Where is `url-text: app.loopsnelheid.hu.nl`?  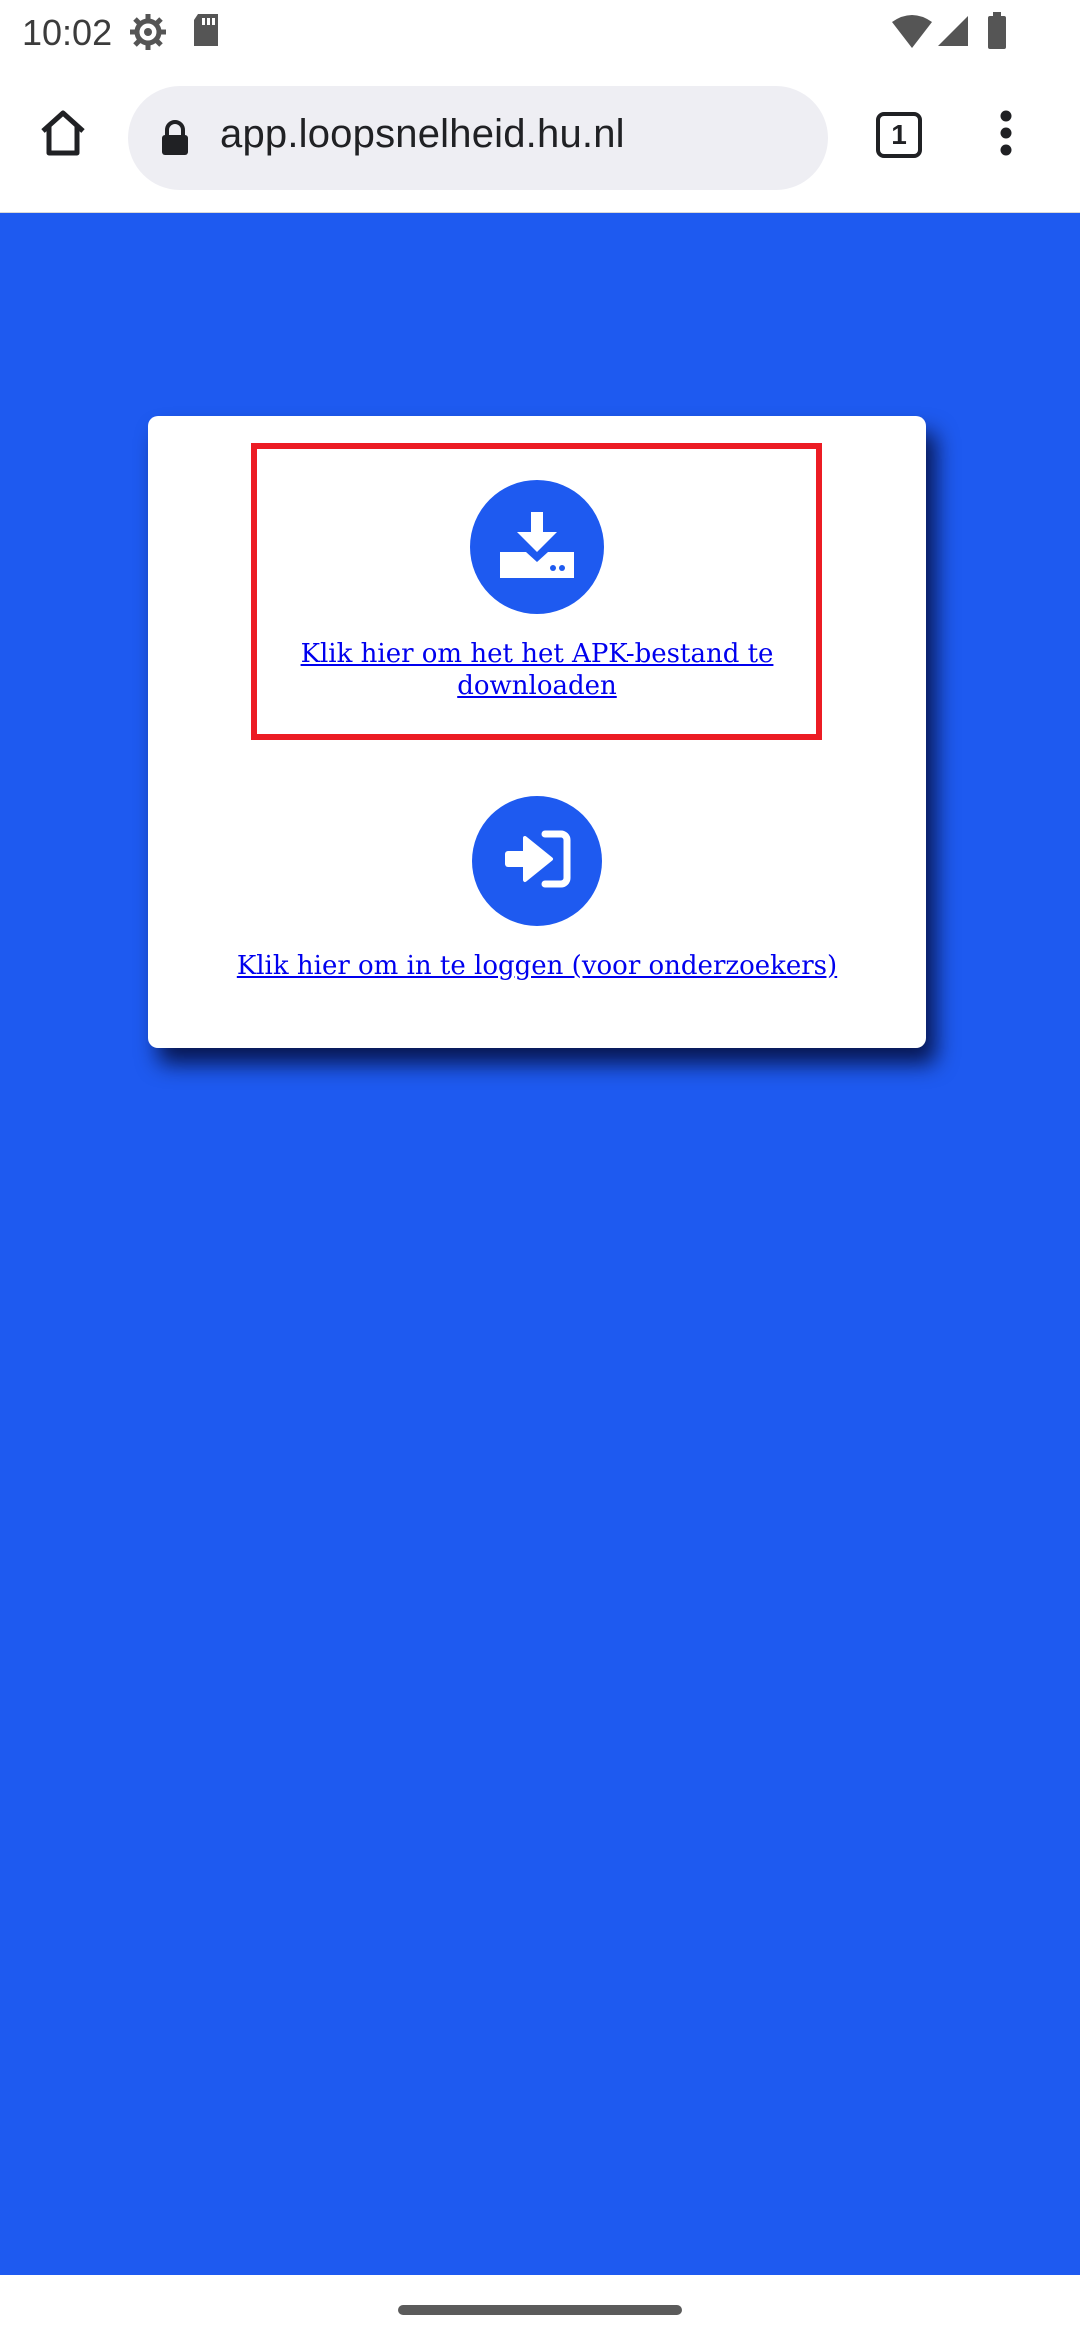
url-text: app.loopsnelheid.hu.nl is located at coordinates (422, 134).